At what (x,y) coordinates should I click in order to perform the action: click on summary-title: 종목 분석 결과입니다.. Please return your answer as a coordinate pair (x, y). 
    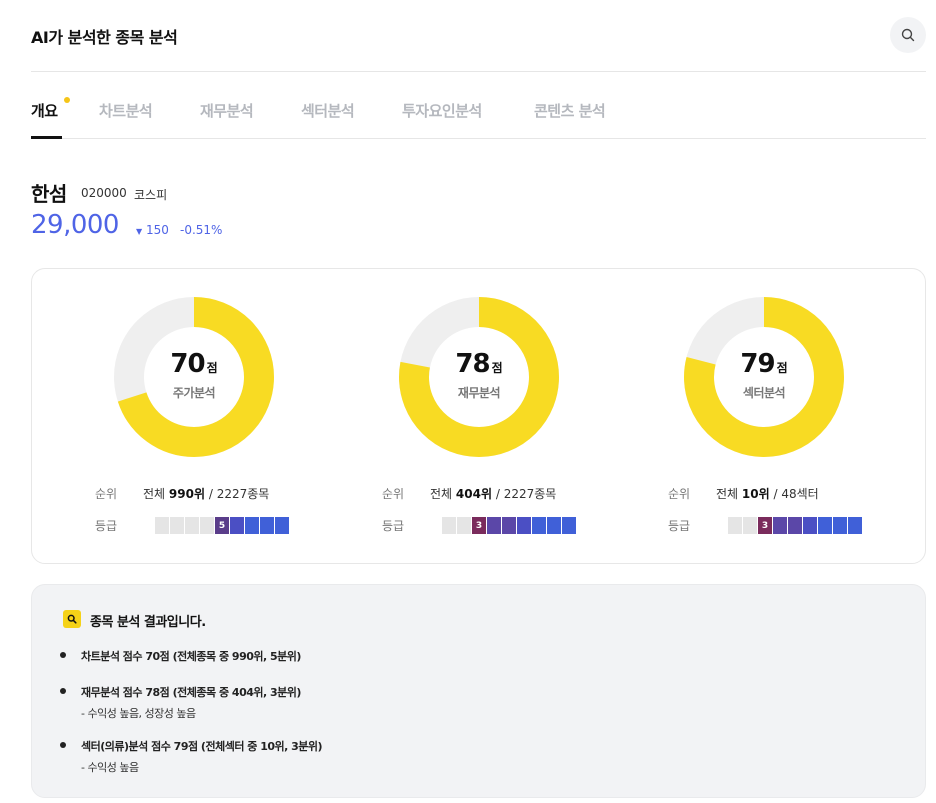
    Looking at the image, I should click on (148, 622).